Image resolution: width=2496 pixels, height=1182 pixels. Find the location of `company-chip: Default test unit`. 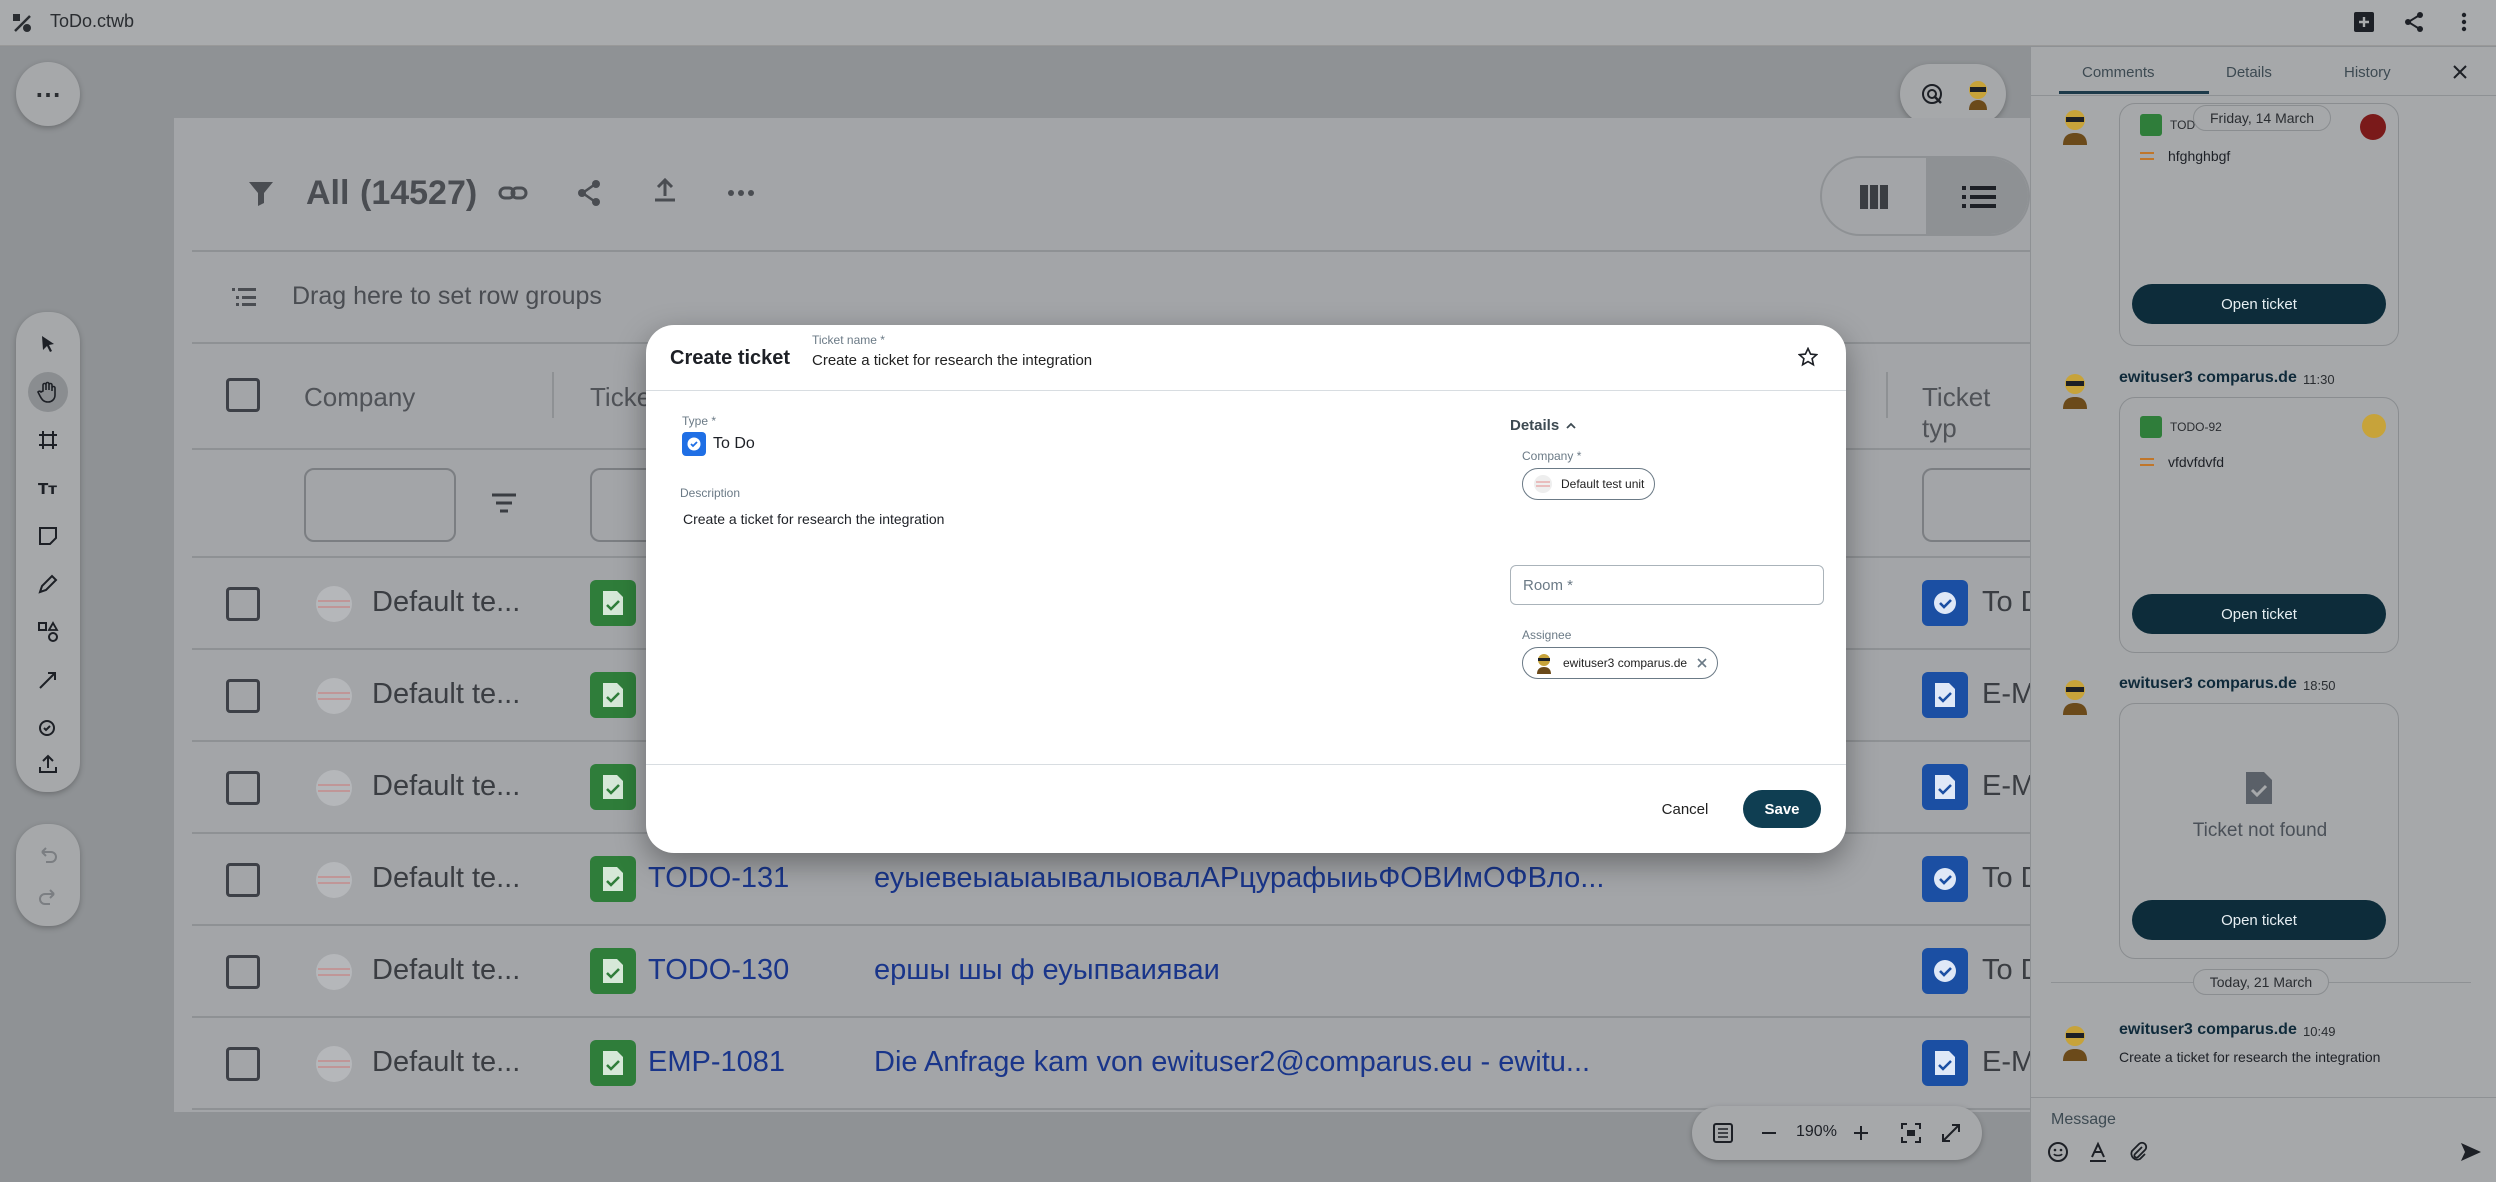

company-chip: Default test unit is located at coordinates (1589, 484).